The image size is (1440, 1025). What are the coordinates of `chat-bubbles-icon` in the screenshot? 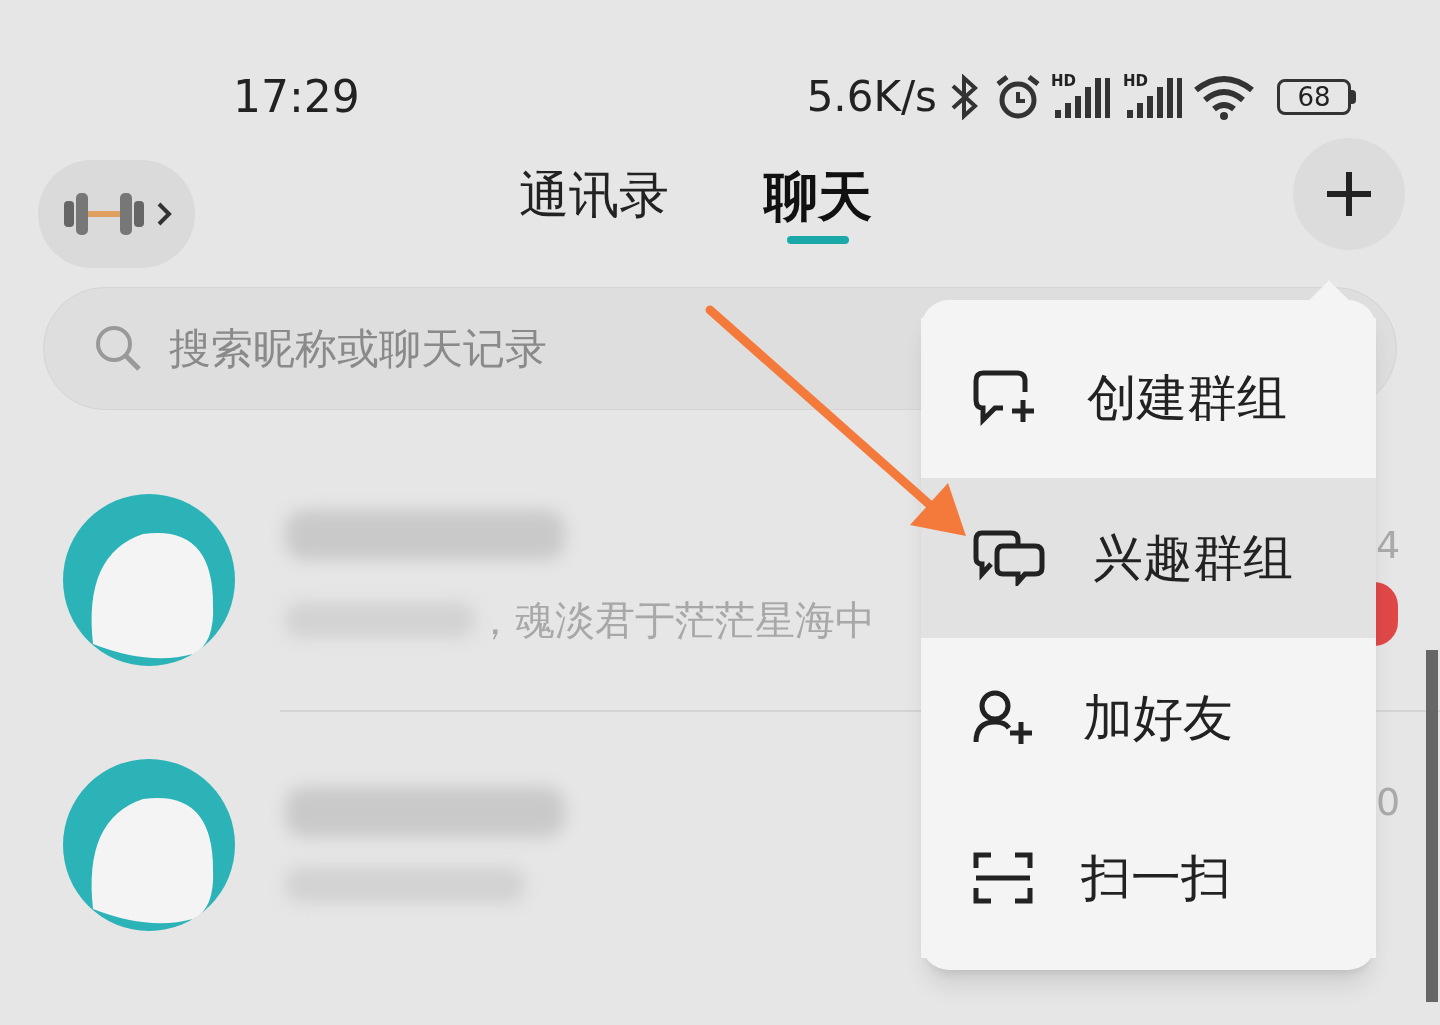 It's located at (1009, 558).